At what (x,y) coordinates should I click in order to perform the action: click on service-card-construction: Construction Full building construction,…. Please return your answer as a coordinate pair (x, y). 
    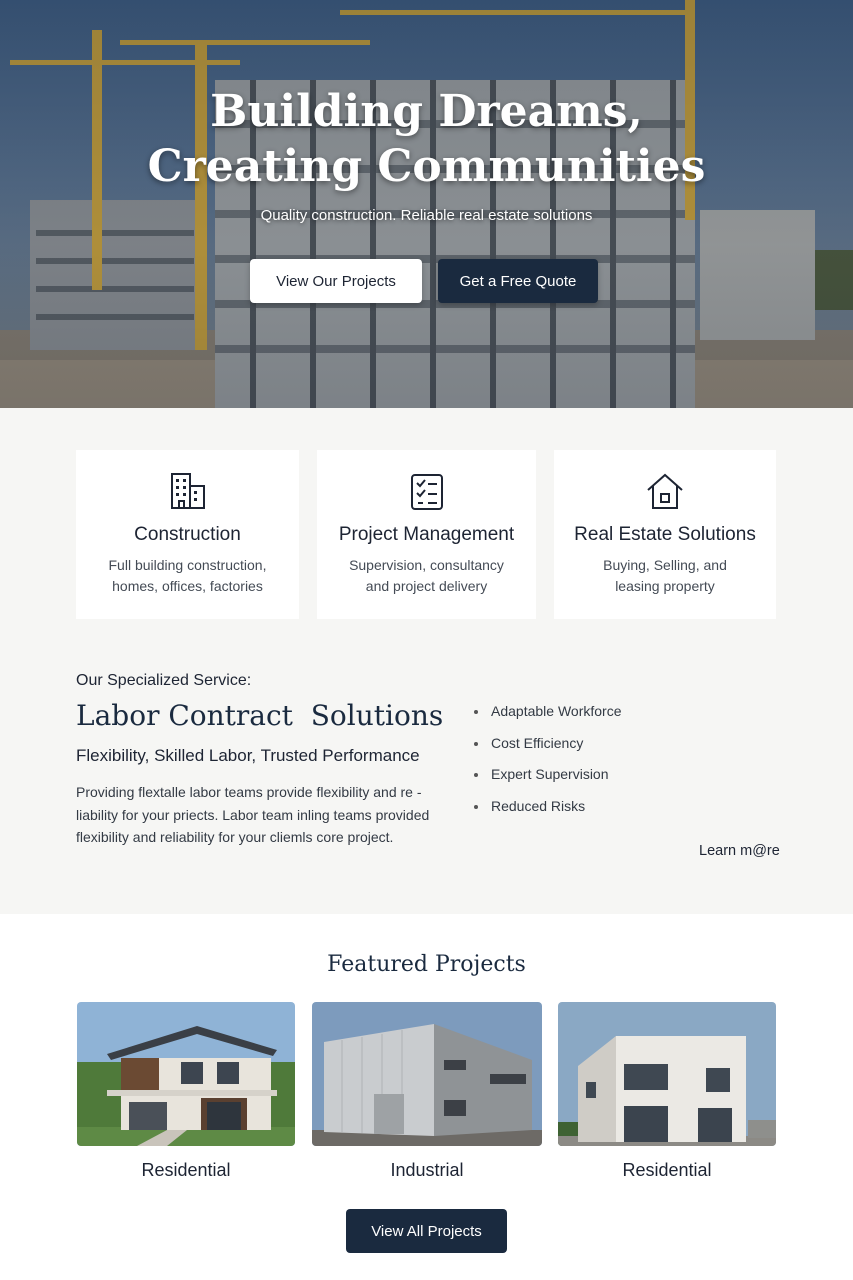
    Looking at the image, I should click on (187, 534).